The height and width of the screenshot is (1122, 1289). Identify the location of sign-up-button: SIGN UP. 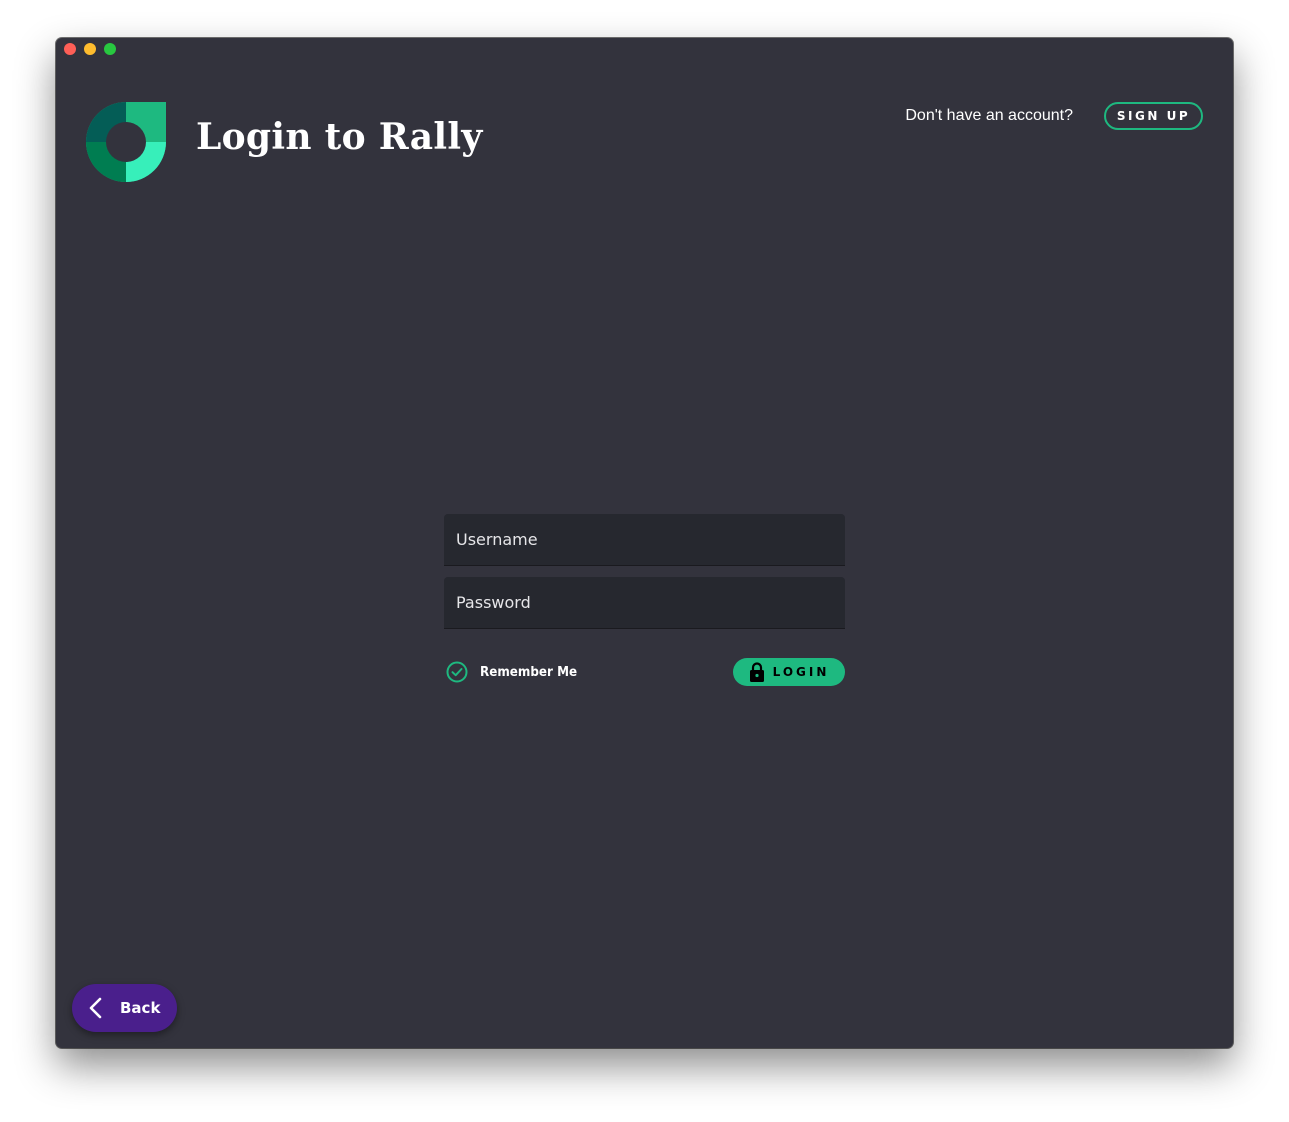
(1153, 116).